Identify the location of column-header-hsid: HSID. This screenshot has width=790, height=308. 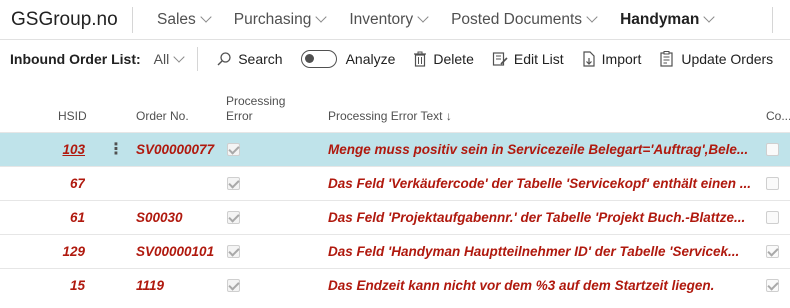
(72, 116).